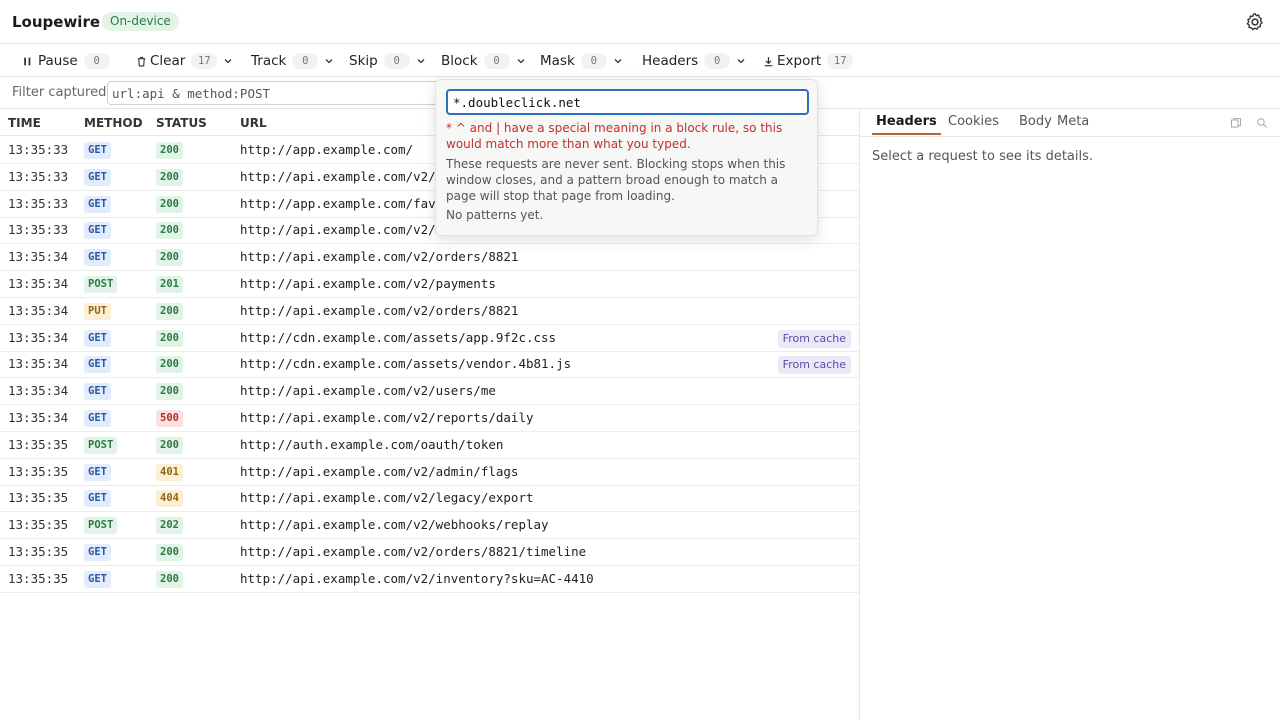  Describe the element at coordinates (368, 391) in the screenshot. I see `row-url: http://api.example.com/v2/users/me` at that location.